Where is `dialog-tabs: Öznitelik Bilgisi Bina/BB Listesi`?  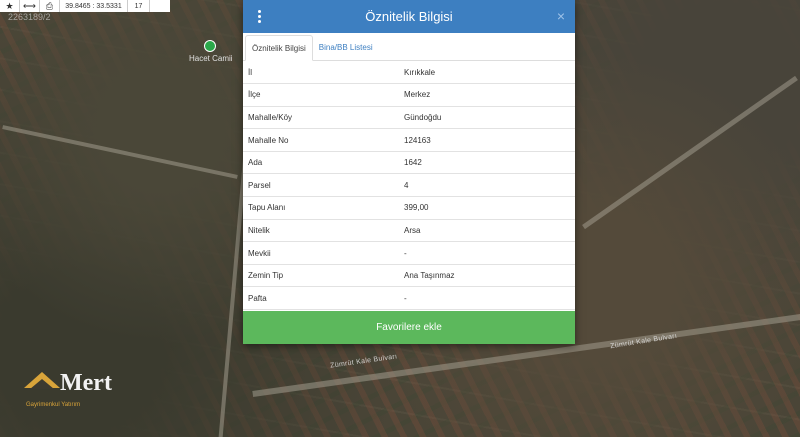
dialog-tabs: Öznitelik Bilgisi Bina/BB Listesi is located at coordinates (409, 47).